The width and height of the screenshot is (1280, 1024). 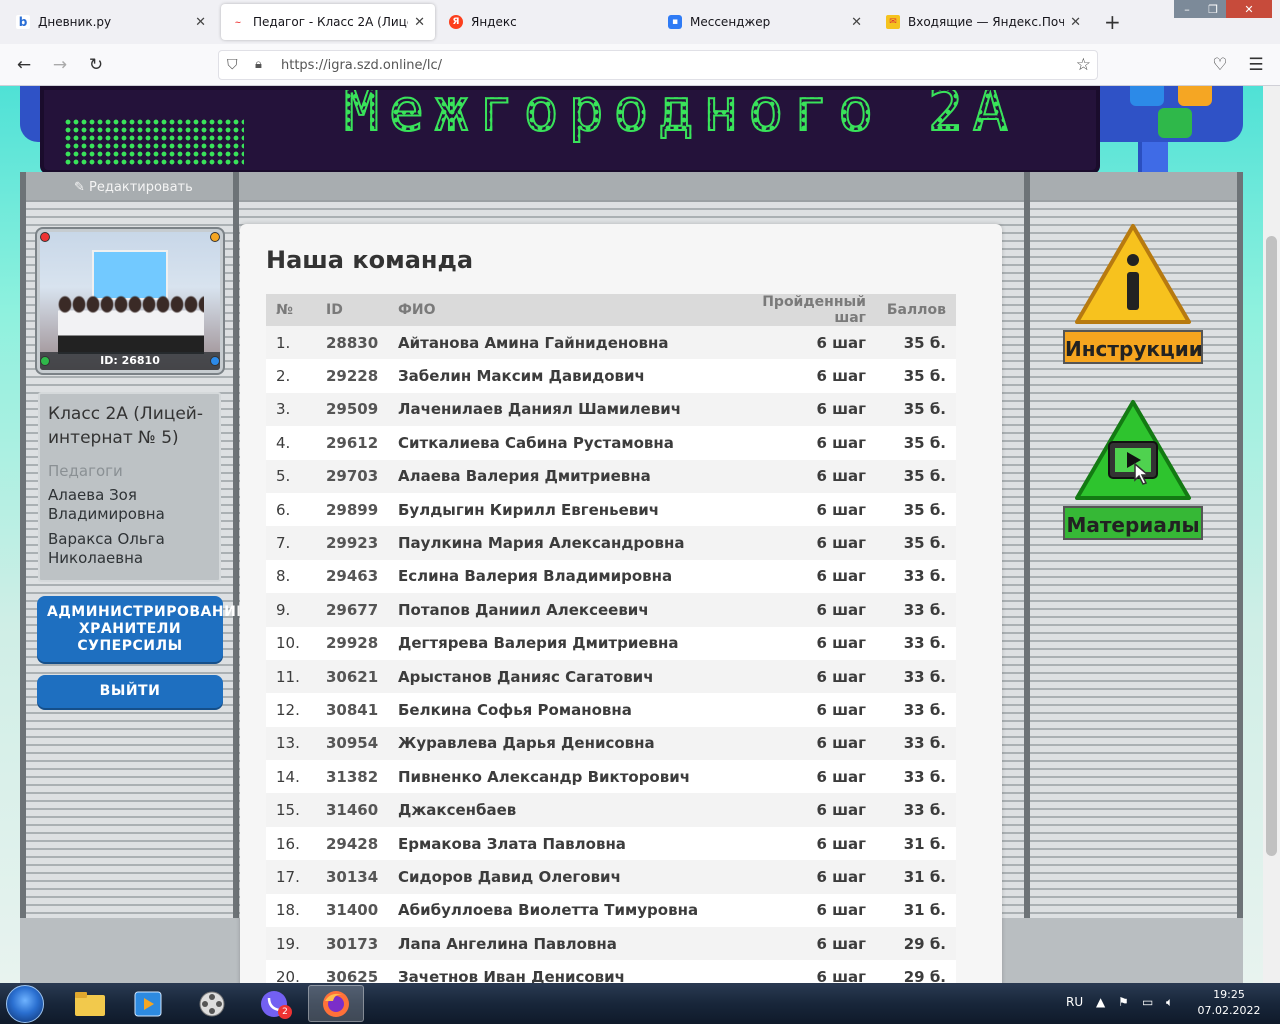 I want to click on media-player-icon, so click(x=148, y=1003).